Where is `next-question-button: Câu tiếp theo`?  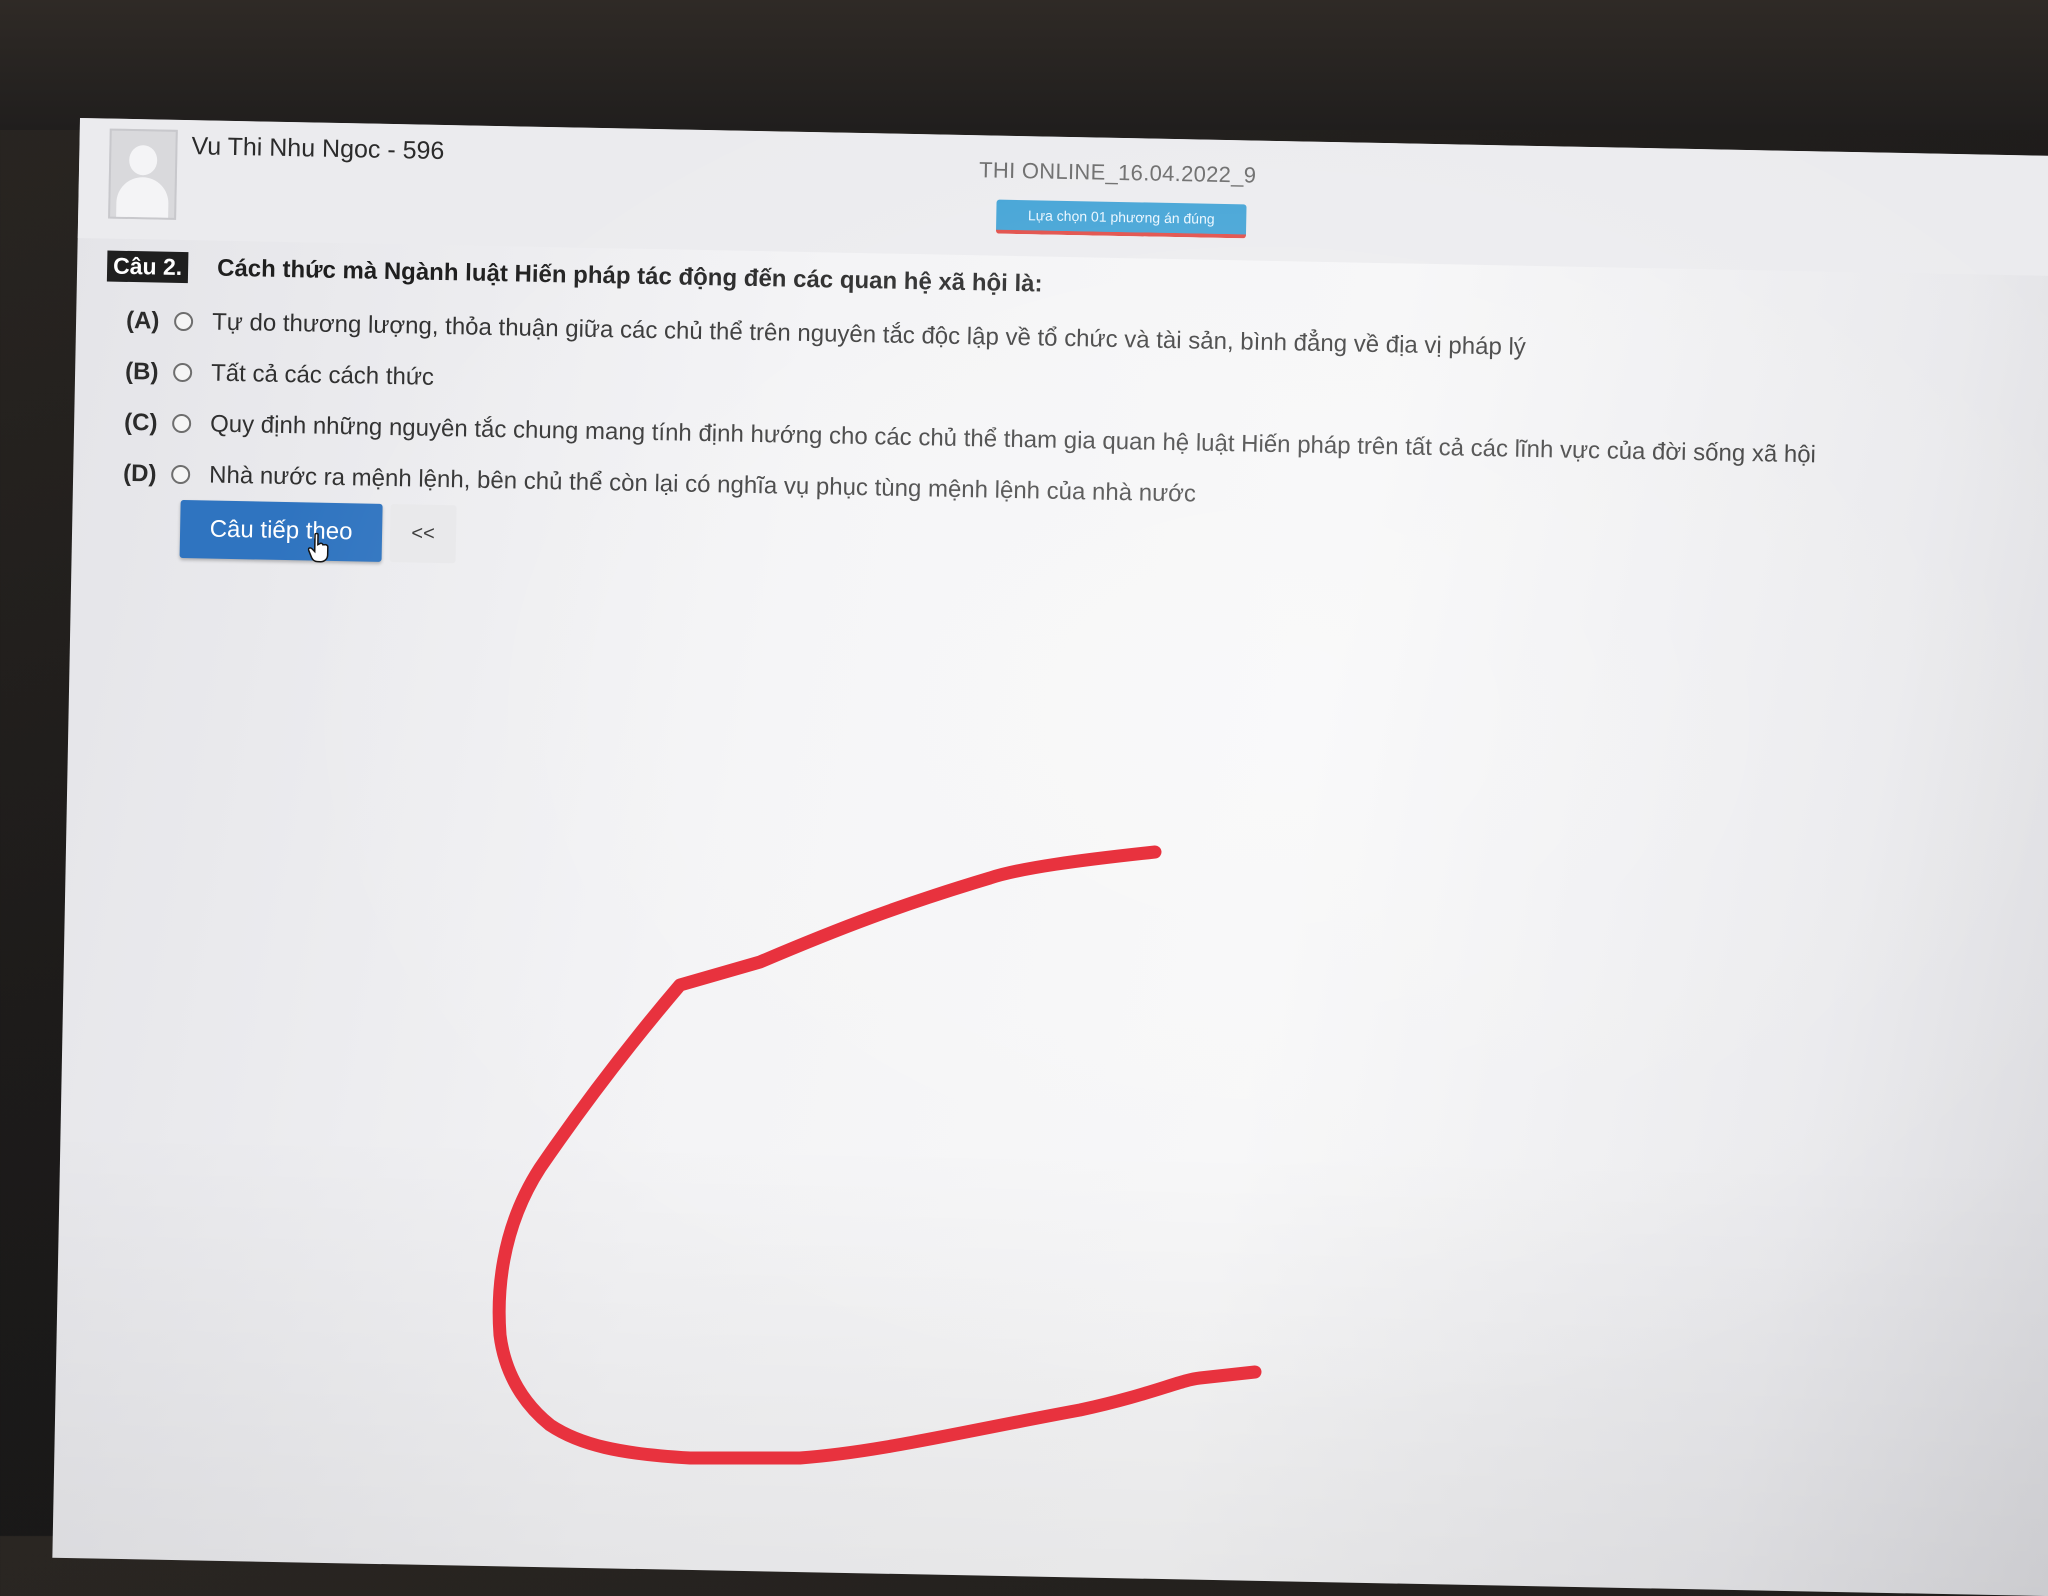
next-question-button: Câu tiếp theo is located at coordinates (281, 531).